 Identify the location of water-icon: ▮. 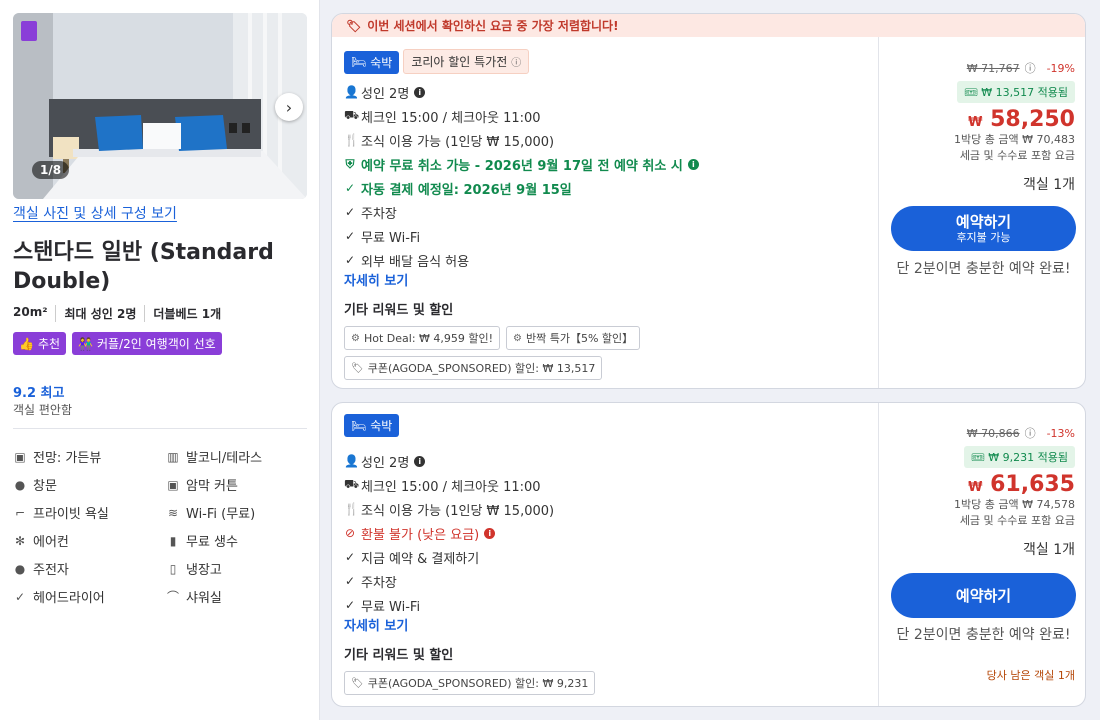
(173, 540).